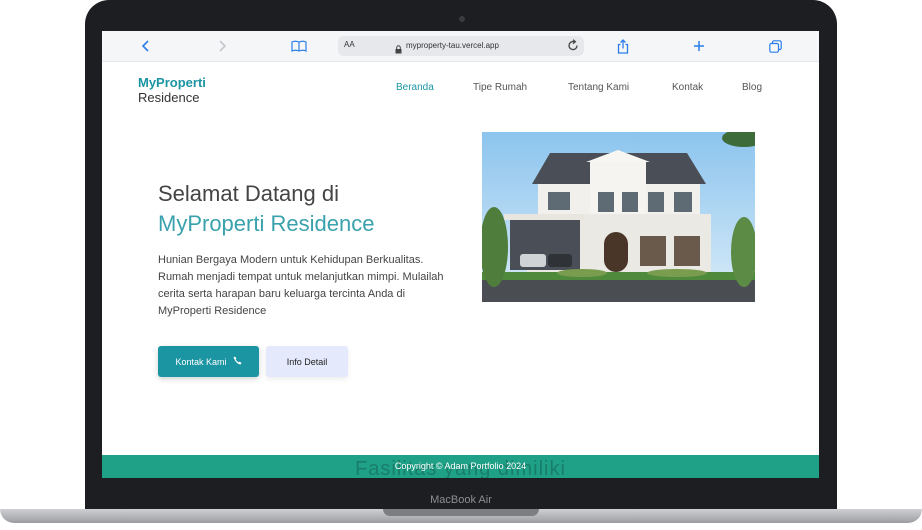 Image resolution: width=922 pixels, height=530 pixels. I want to click on logo-subtitle: Residence, so click(169, 97).